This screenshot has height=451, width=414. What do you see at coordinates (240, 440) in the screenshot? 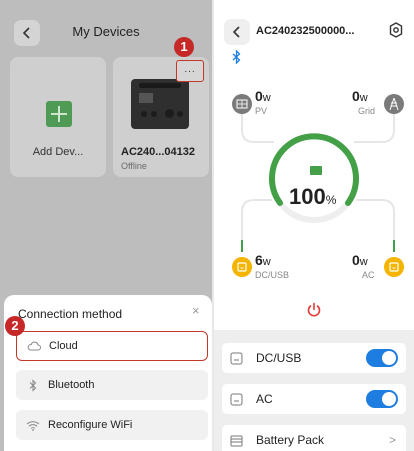
I see `battery-pack-icon` at bounding box center [240, 440].